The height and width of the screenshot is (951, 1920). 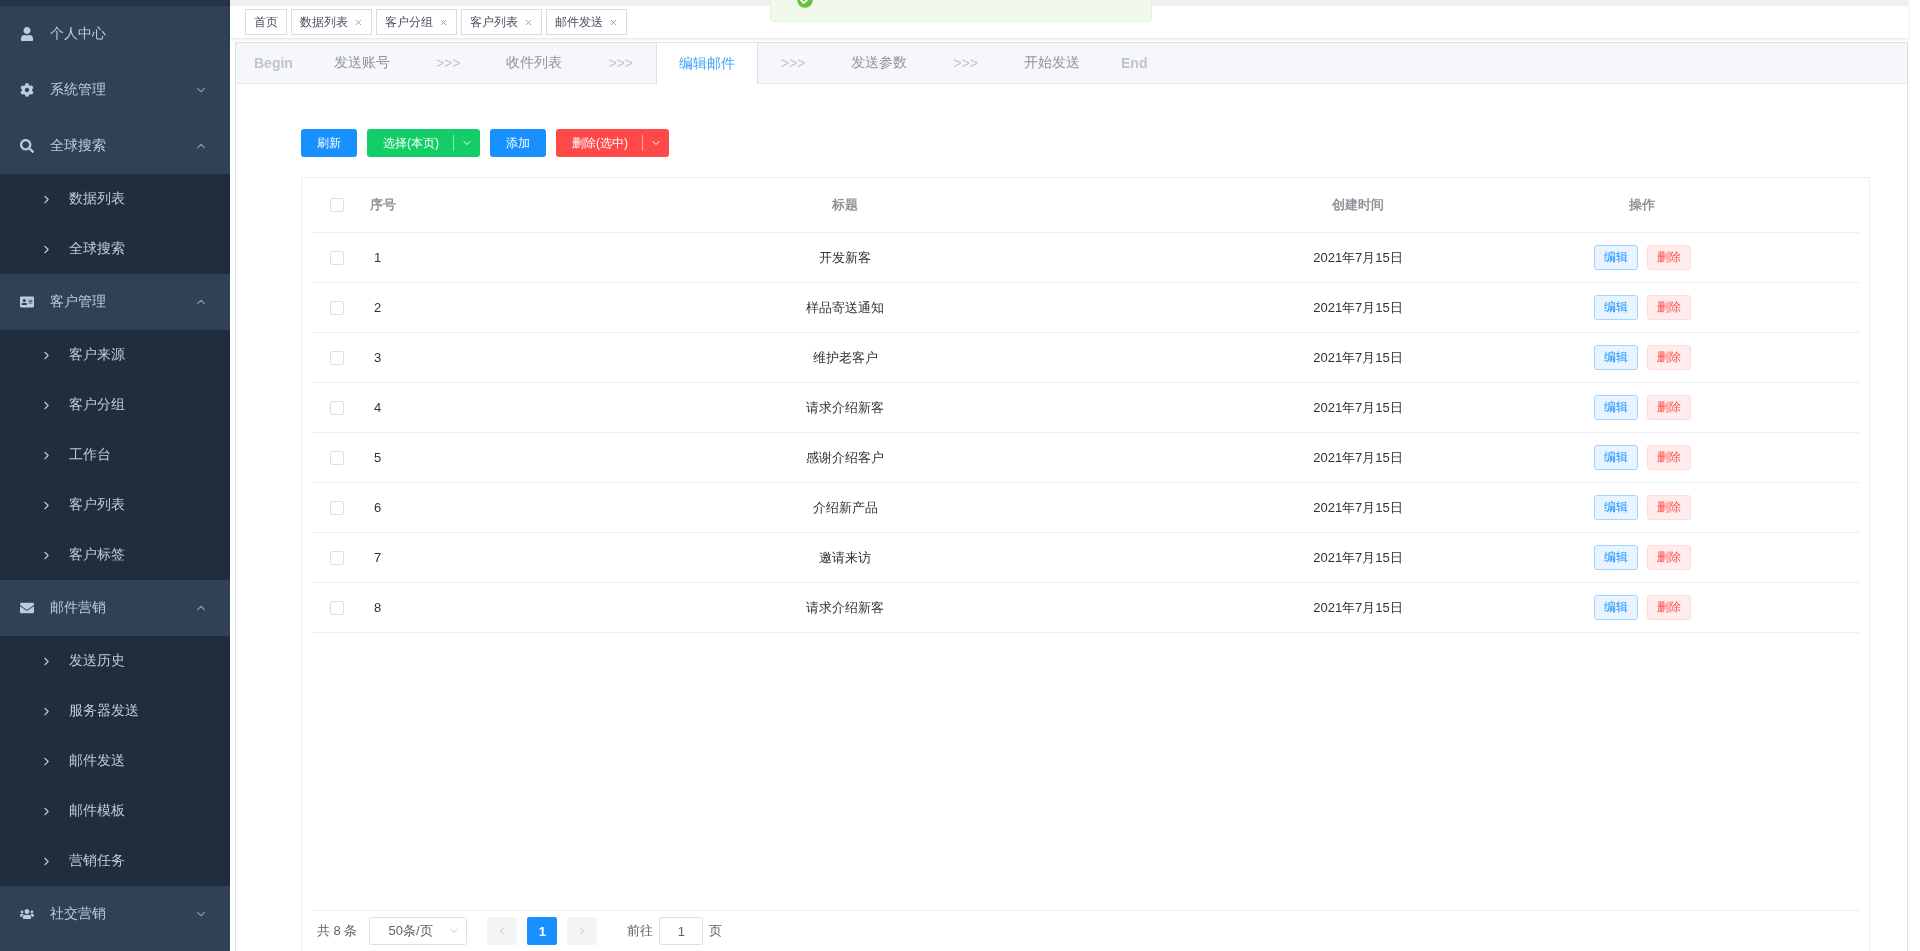 What do you see at coordinates (115, 505) in the screenshot?
I see `sidebar-subitem: 客户列表` at bounding box center [115, 505].